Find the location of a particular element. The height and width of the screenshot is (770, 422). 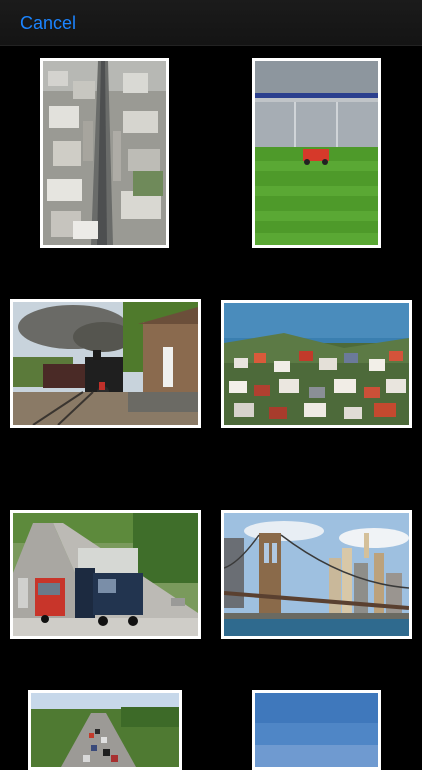

stadium-photo is located at coordinates (316, 153).